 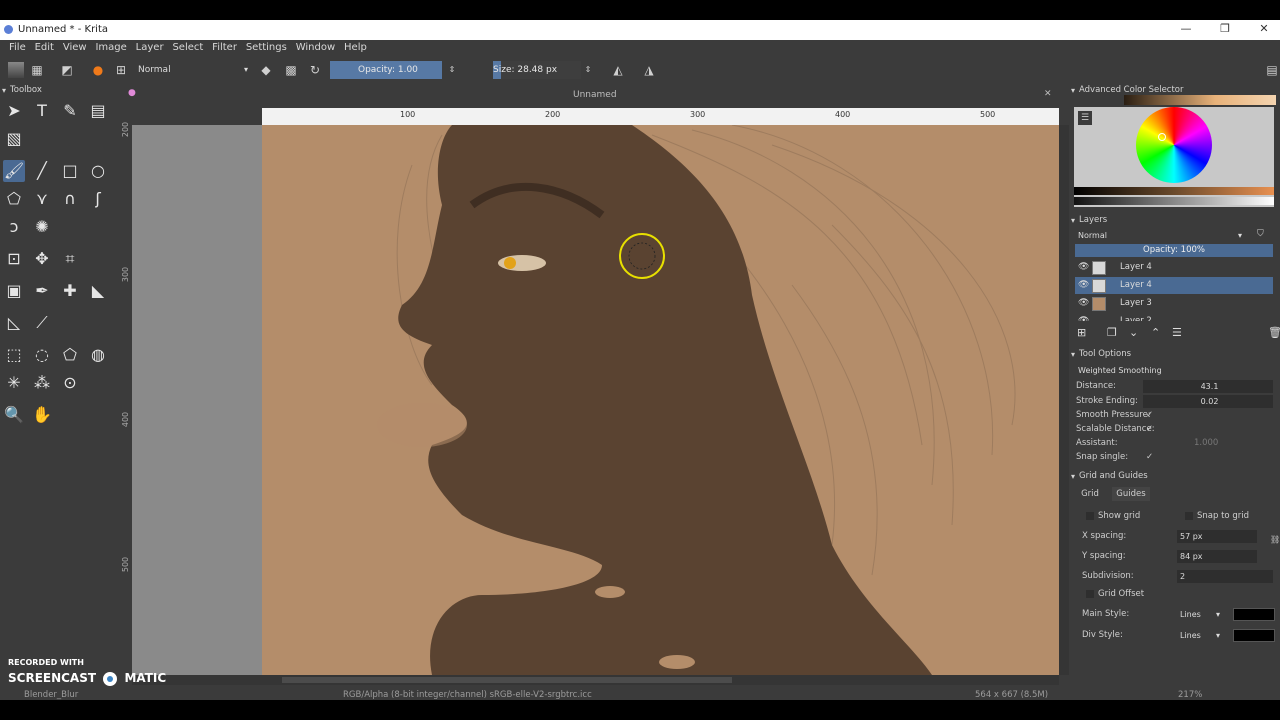 I want to click on horizontal-scroll-thumb, so click(x=507, y=680).